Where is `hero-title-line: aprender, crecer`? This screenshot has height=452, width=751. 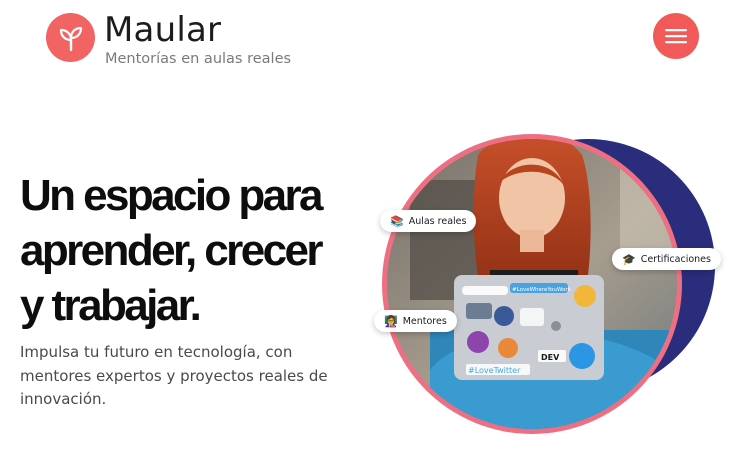
hero-title-line: aprender, crecer is located at coordinates (171, 250).